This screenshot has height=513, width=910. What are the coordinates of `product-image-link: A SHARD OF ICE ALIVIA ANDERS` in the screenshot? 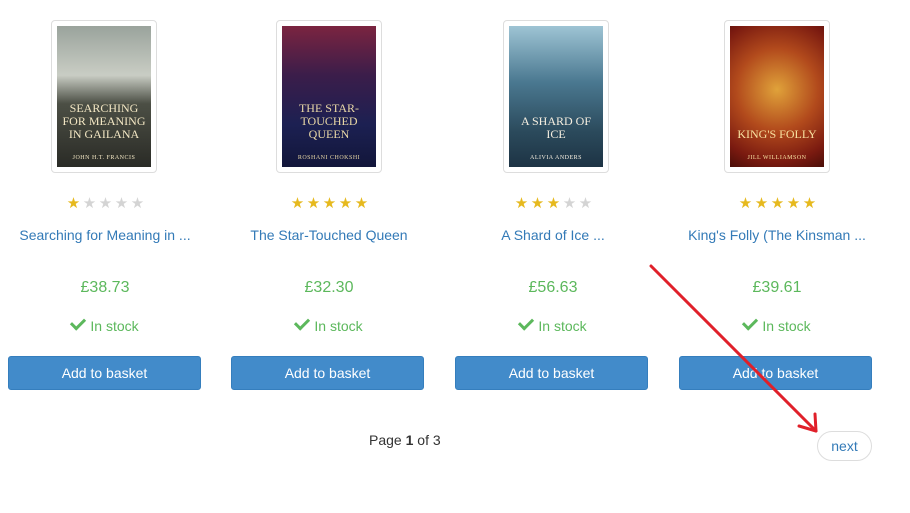 It's located at (556, 96).